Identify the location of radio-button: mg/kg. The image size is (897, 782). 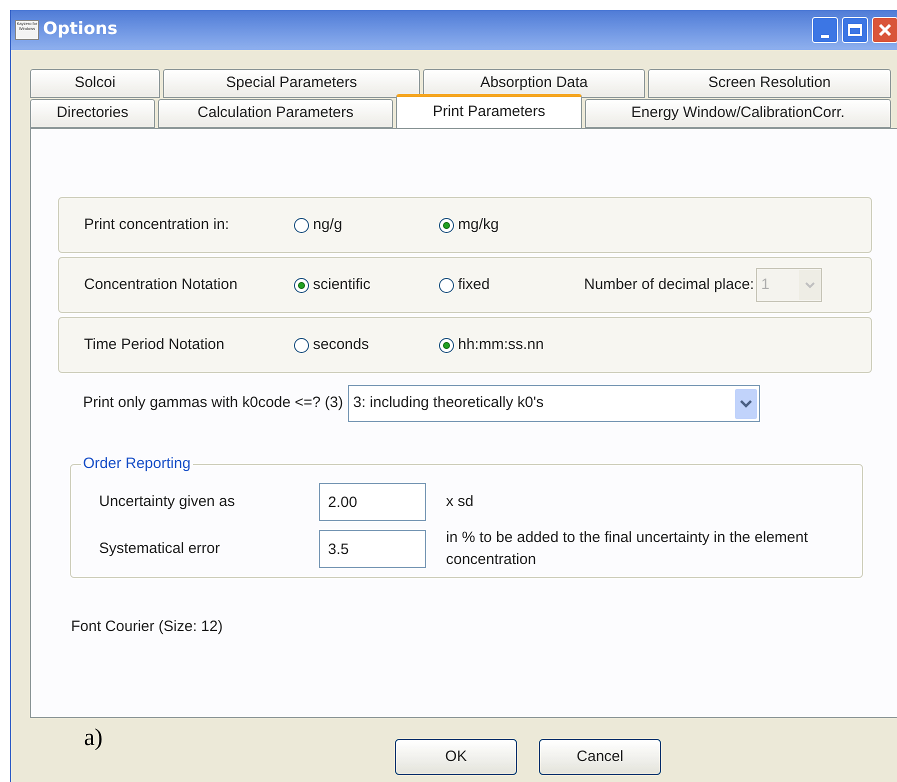
(511, 225).